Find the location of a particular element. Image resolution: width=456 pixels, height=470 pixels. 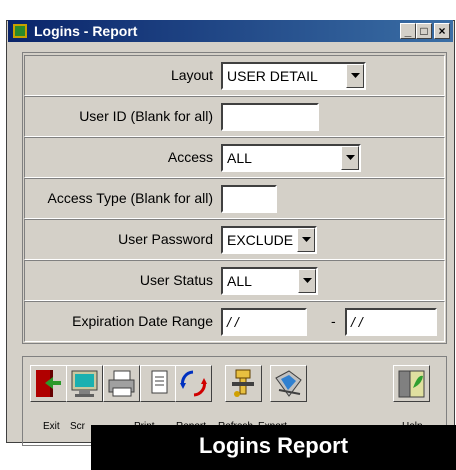

refresh-arrows-icon is located at coordinates (193, 383).